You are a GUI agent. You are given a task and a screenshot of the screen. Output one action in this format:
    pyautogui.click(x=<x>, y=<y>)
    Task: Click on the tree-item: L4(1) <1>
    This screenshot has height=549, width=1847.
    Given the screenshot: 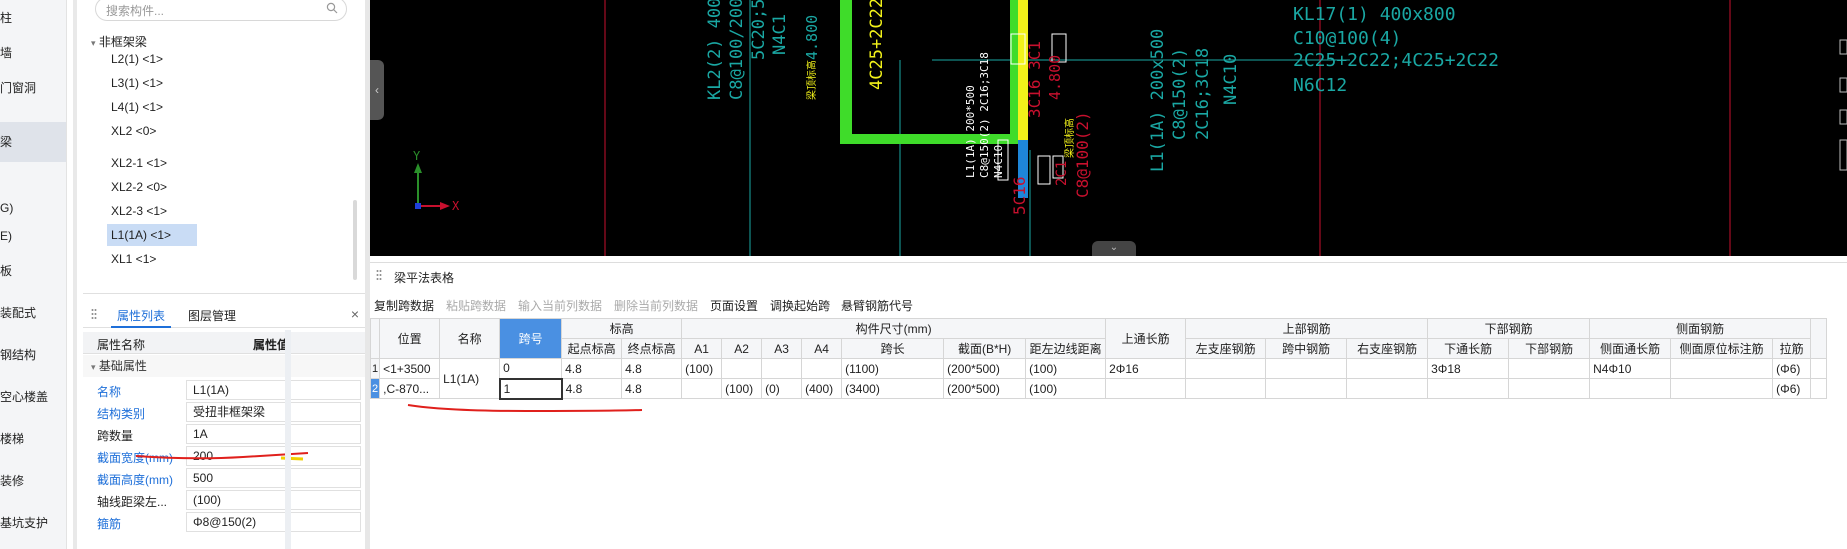 What is the action you would take?
    pyautogui.click(x=187, y=107)
    